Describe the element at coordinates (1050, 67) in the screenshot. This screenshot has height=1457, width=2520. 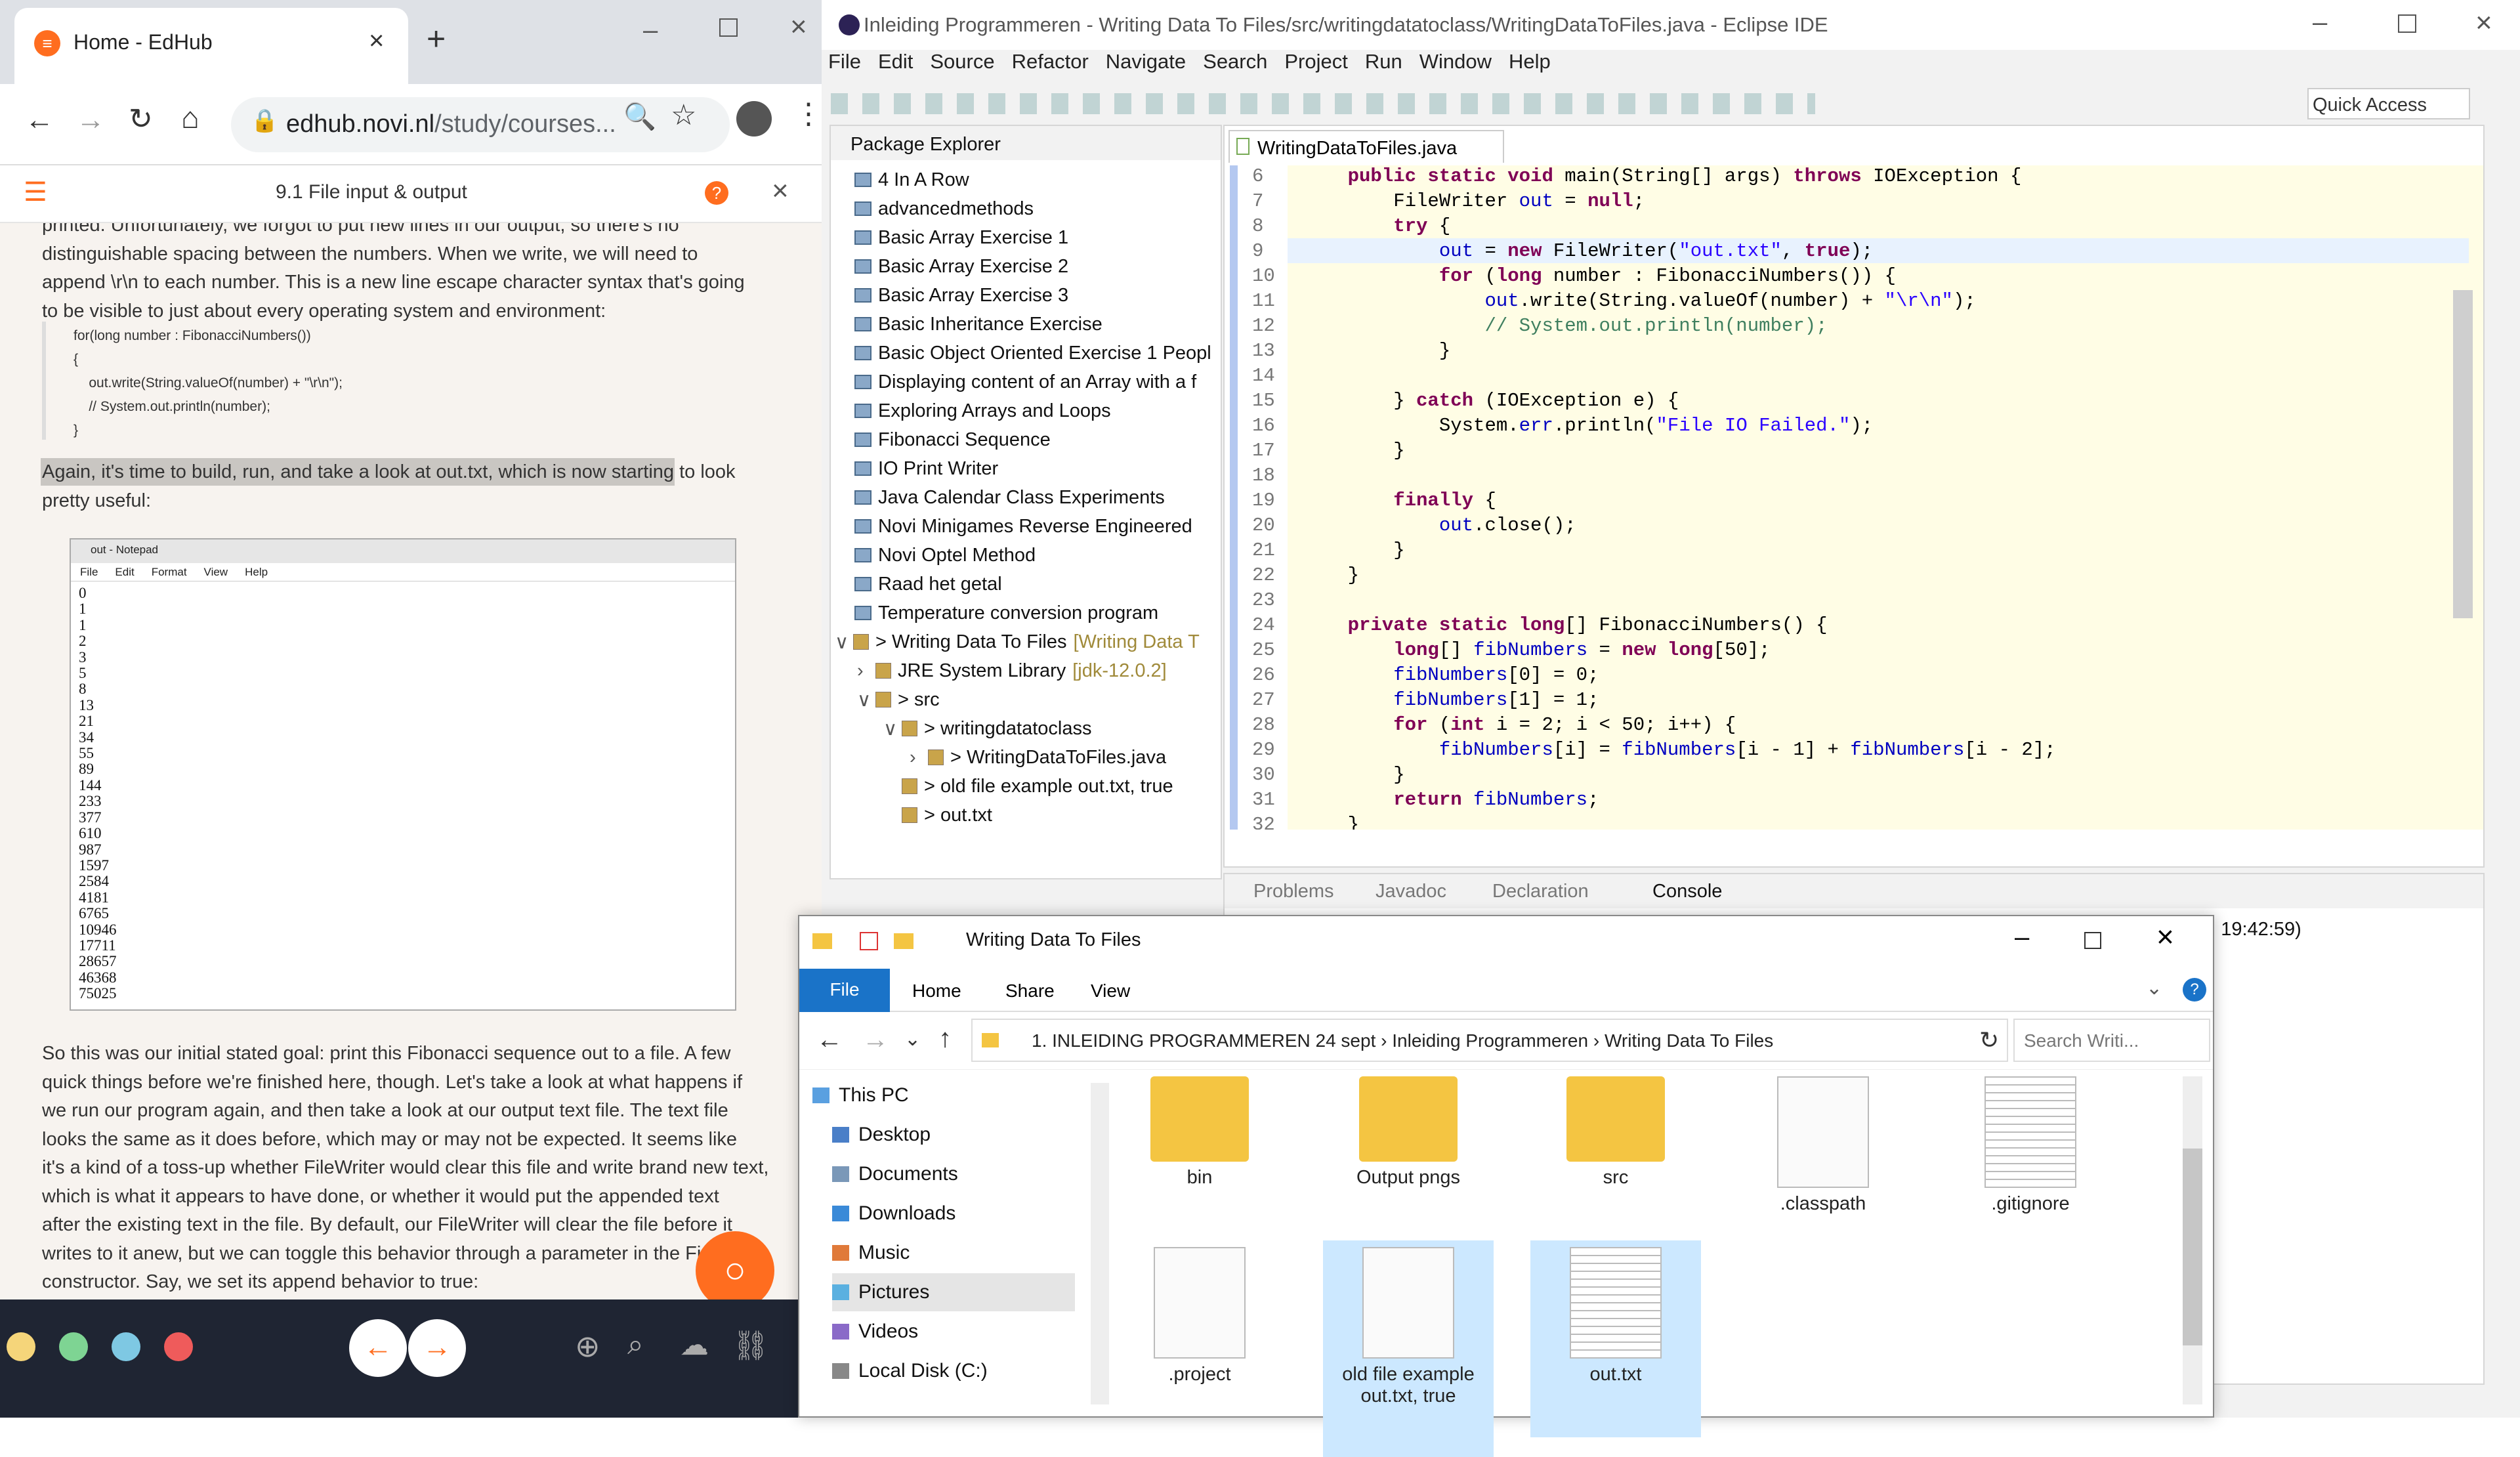
I see `menu-refactor: Refactor` at that location.